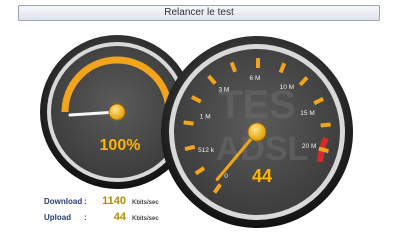 The width and height of the screenshot is (400, 240). Describe the element at coordinates (119, 217) in the screenshot. I see `upload-value: 44` at that location.